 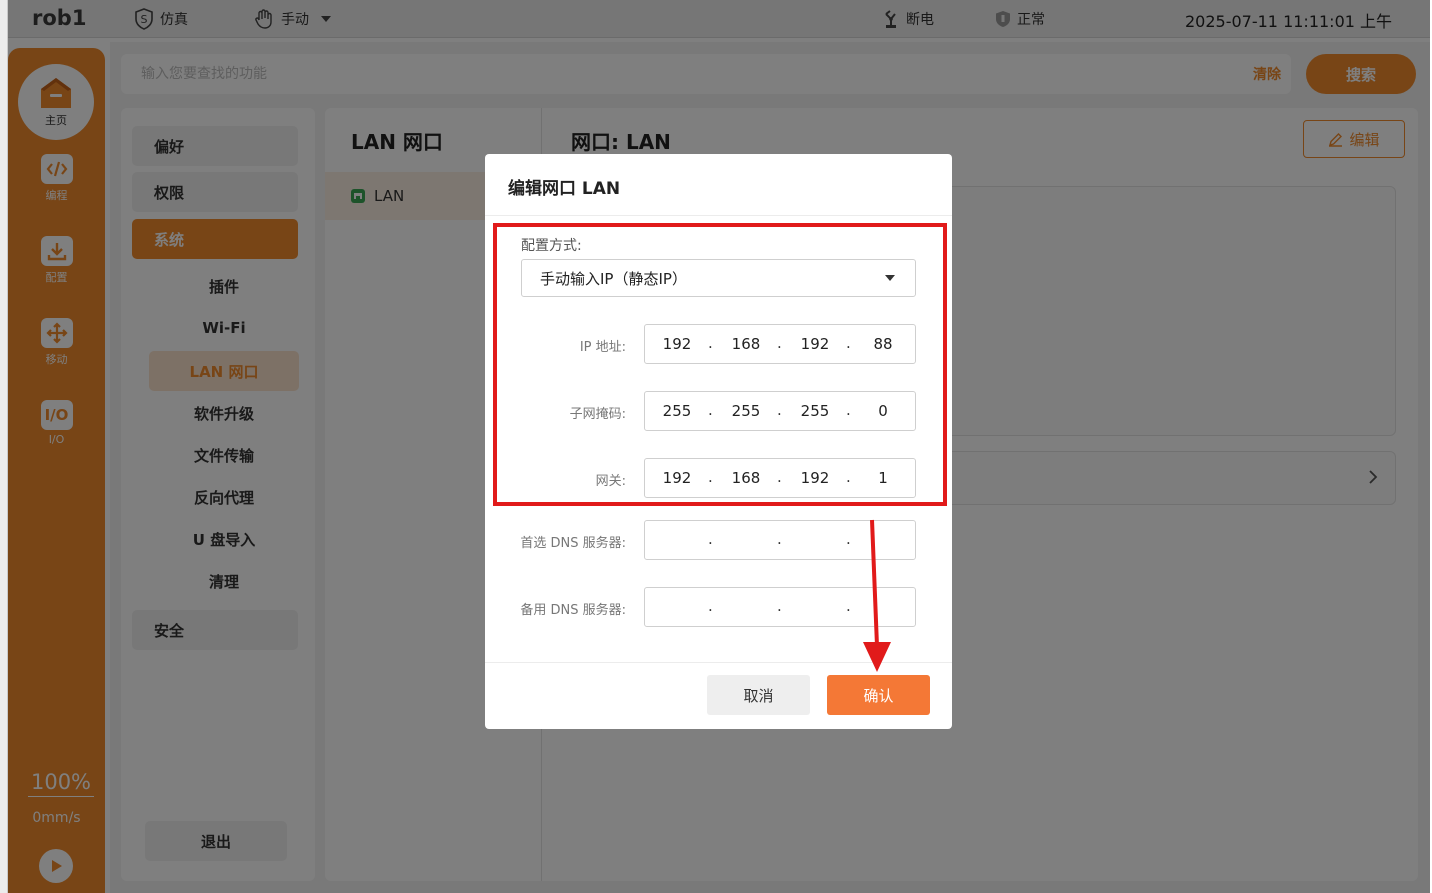 I want to click on annotation-arrow-icon, so click(x=877, y=595).